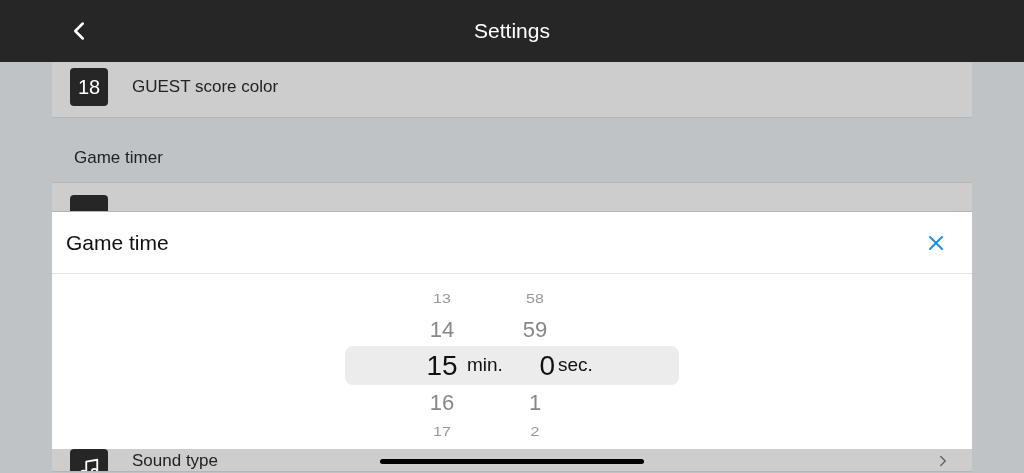  Describe the element at coordinates (535, 402) in the screenshot. I see `second-value: 1` at that location.